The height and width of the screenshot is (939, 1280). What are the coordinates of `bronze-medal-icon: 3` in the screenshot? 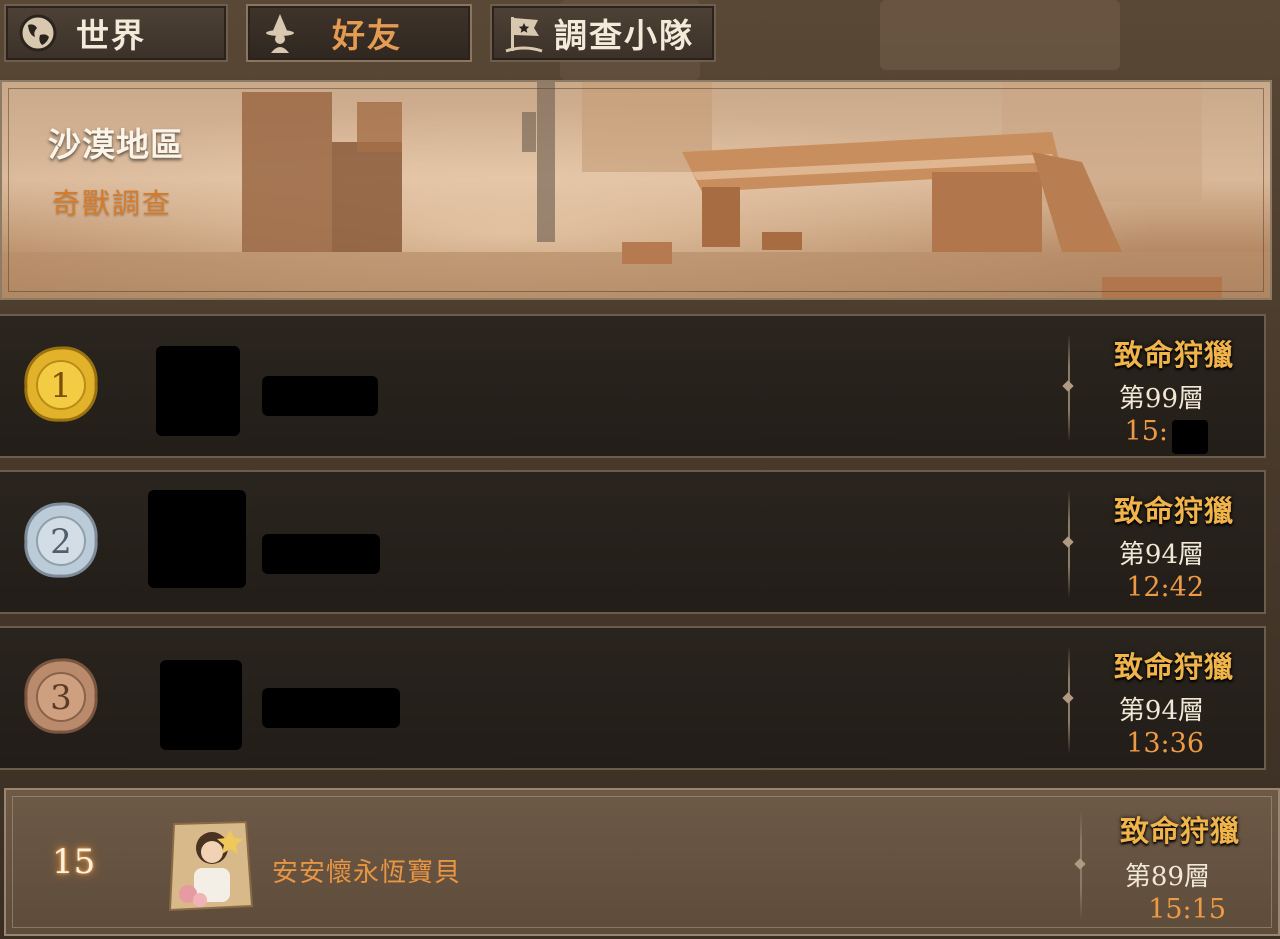 It's located at (61, 696).